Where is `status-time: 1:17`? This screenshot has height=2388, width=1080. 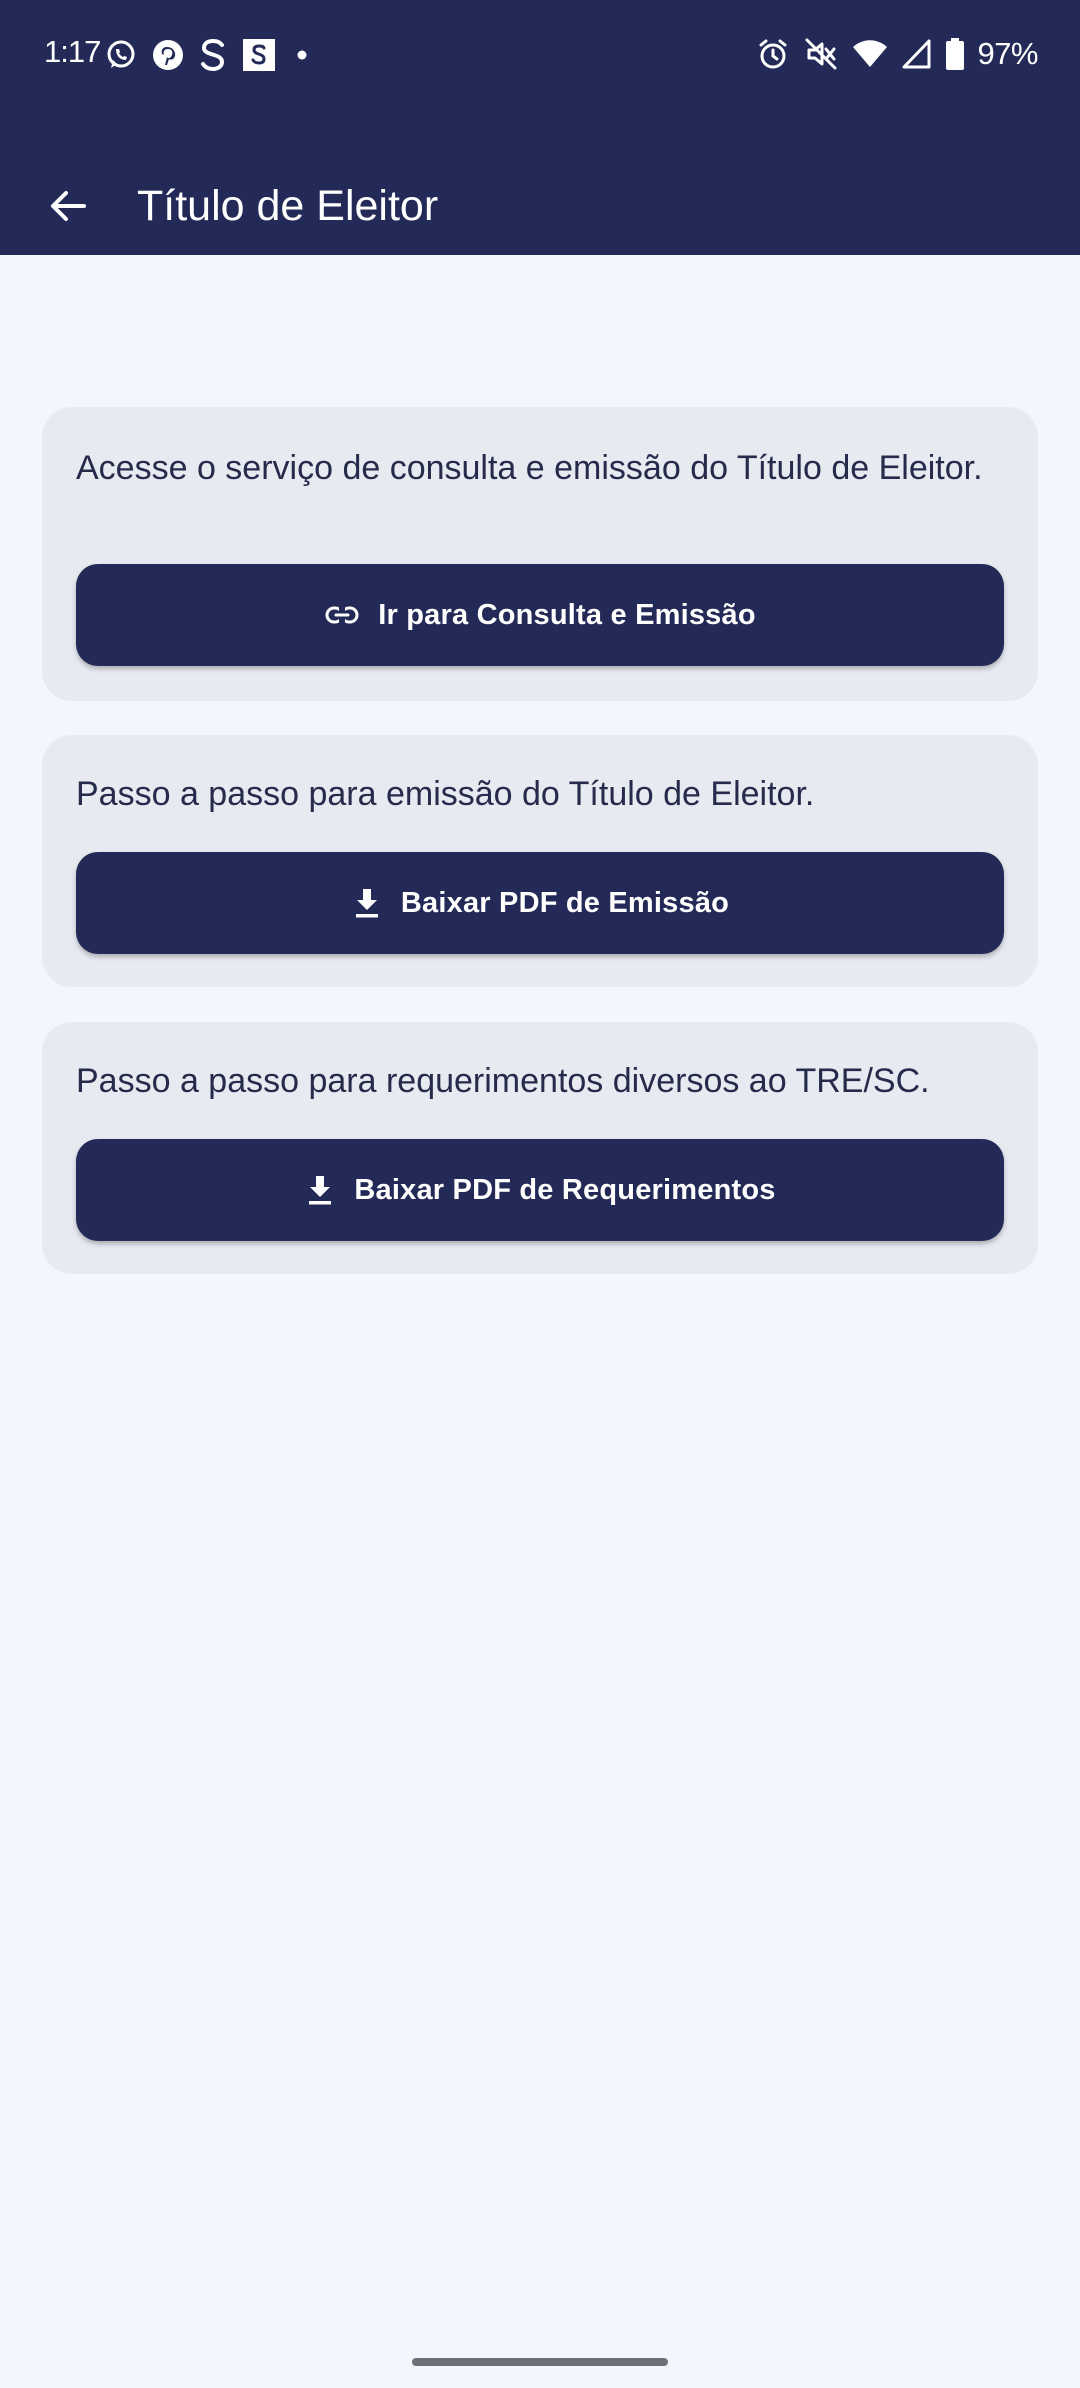
status-time: 1:17 is located at coordinates (72, 51).